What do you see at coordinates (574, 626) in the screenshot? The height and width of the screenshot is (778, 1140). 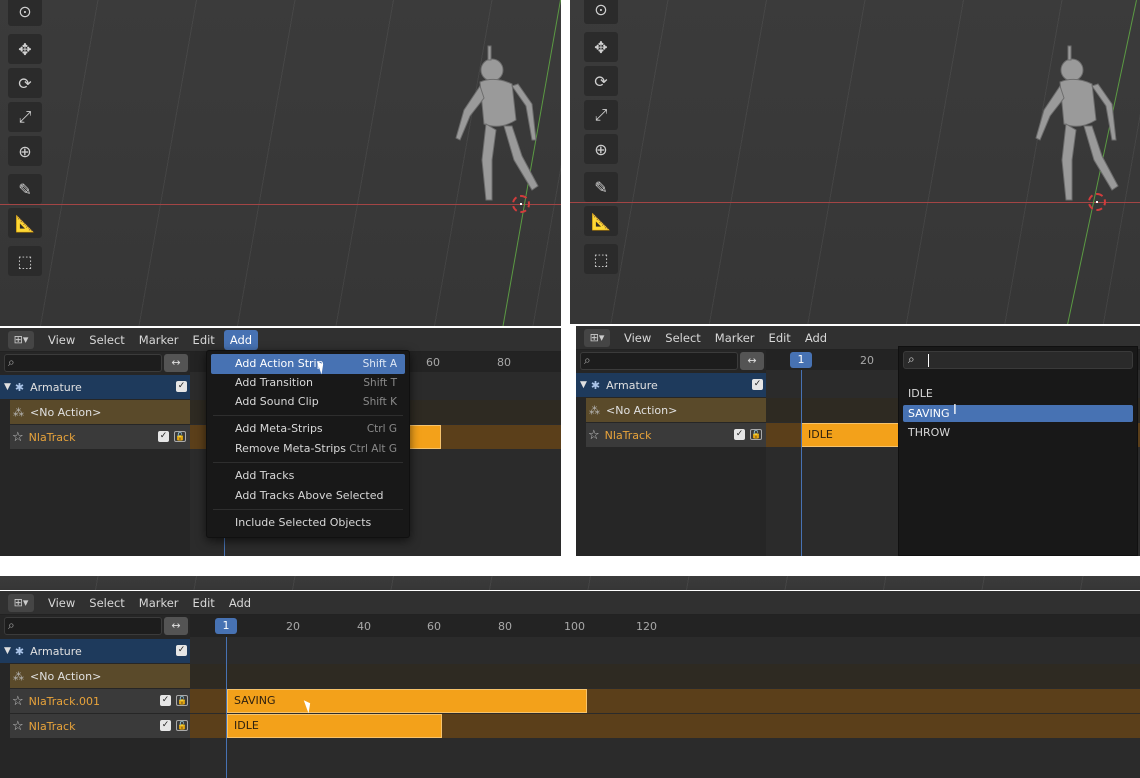 I see `ruler-tick: 100` at bounding box center [574, 626].